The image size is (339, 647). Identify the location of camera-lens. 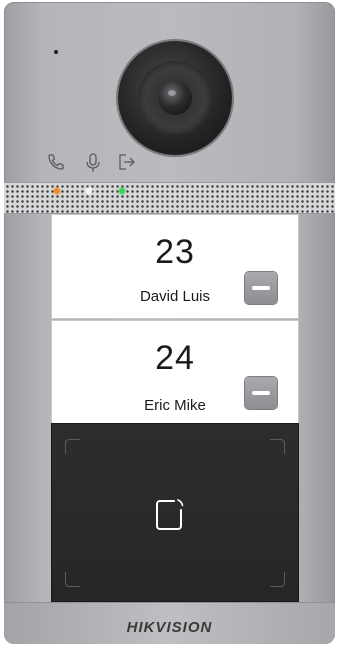
(175, 98).